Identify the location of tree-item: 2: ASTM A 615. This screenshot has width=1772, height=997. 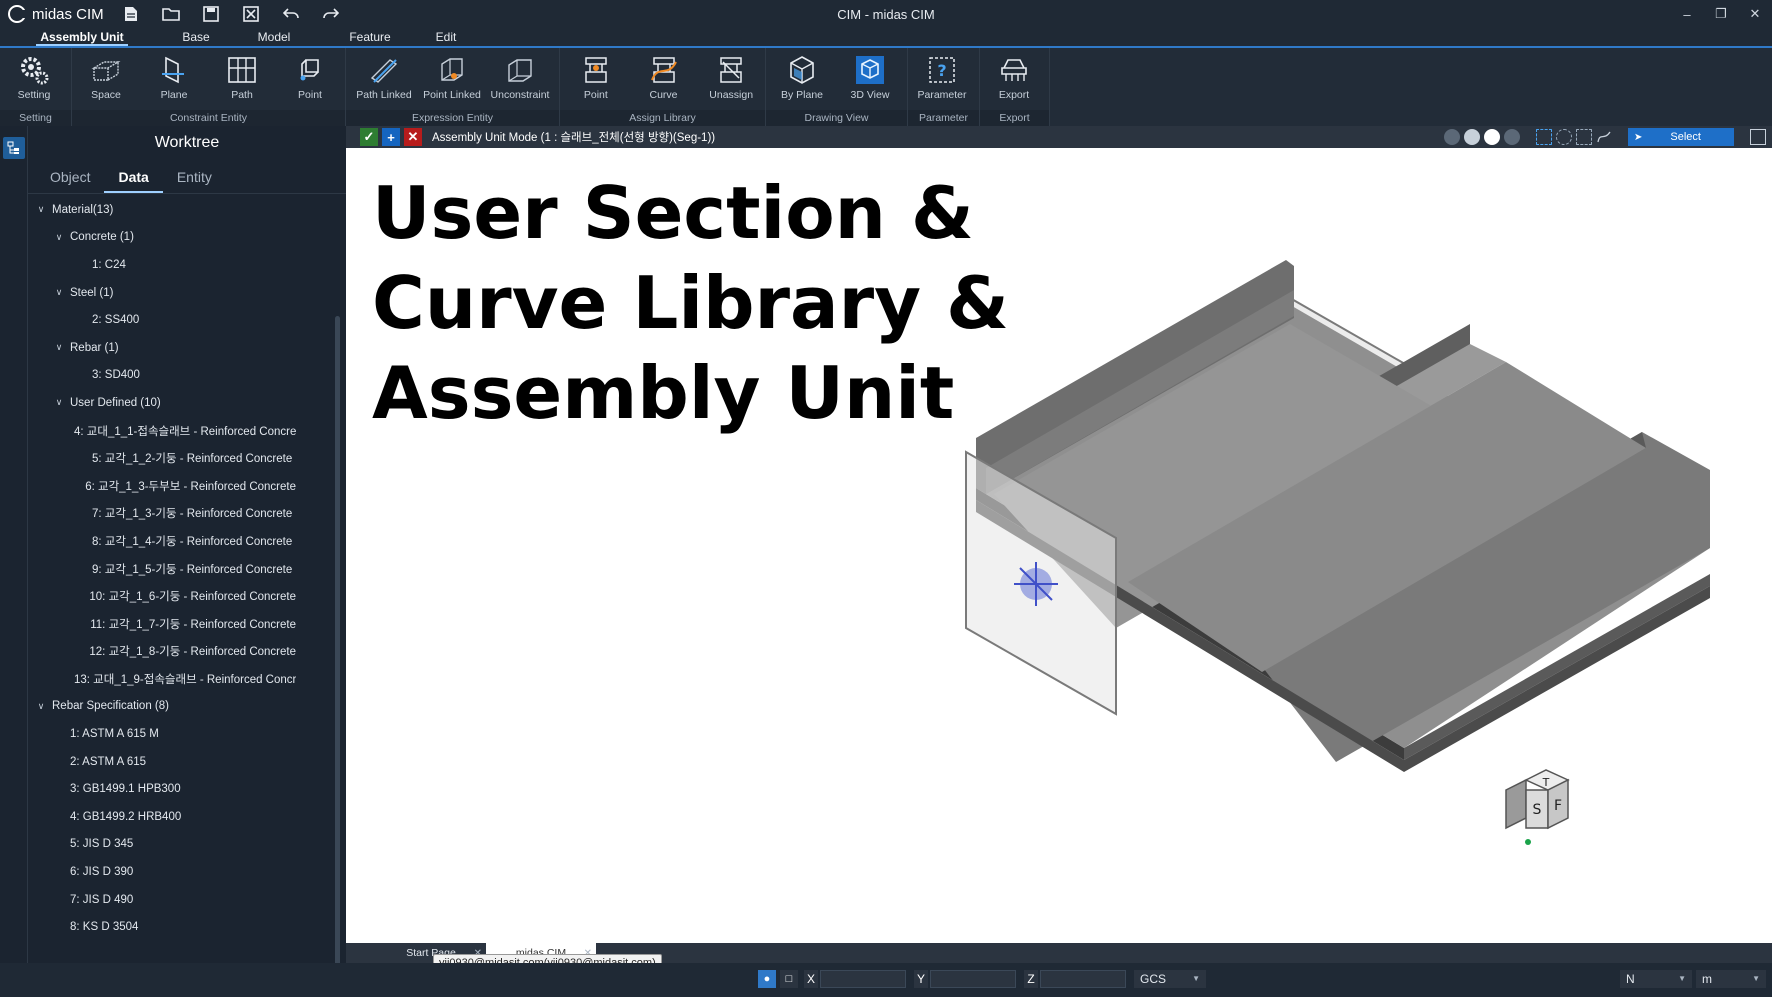
(162, 762).